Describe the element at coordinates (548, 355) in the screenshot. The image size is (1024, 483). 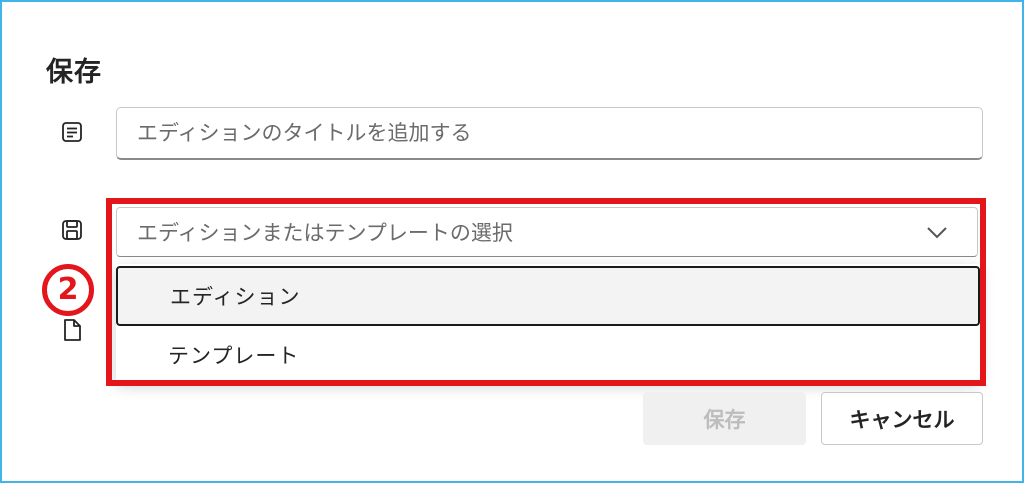
I see `option-template: テンプレート` at that location.